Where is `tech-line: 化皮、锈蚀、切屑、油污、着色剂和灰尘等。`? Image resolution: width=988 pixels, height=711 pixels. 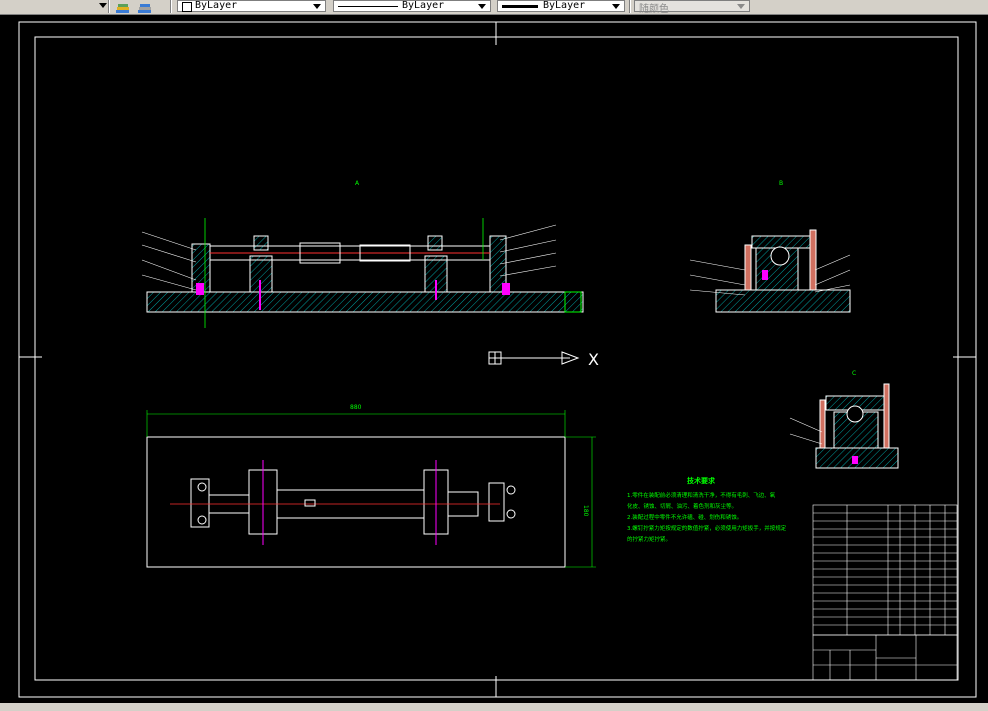 tech-line: 化皮、锈蚀、切屑、油污、着色剂和灰尘等。 is located at coordinates (682, 506).